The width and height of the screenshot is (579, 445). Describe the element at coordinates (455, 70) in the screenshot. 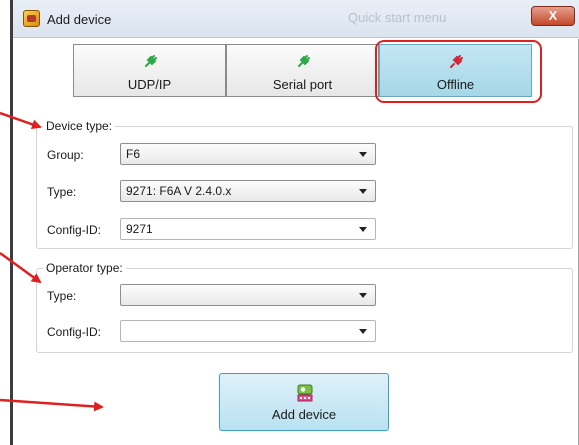

I see `tab-offline: Offline` at that location.